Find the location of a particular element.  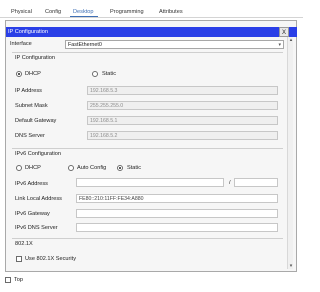

use-802-1x-label: Use 802.1X Security is located at coordinates (50, 259).